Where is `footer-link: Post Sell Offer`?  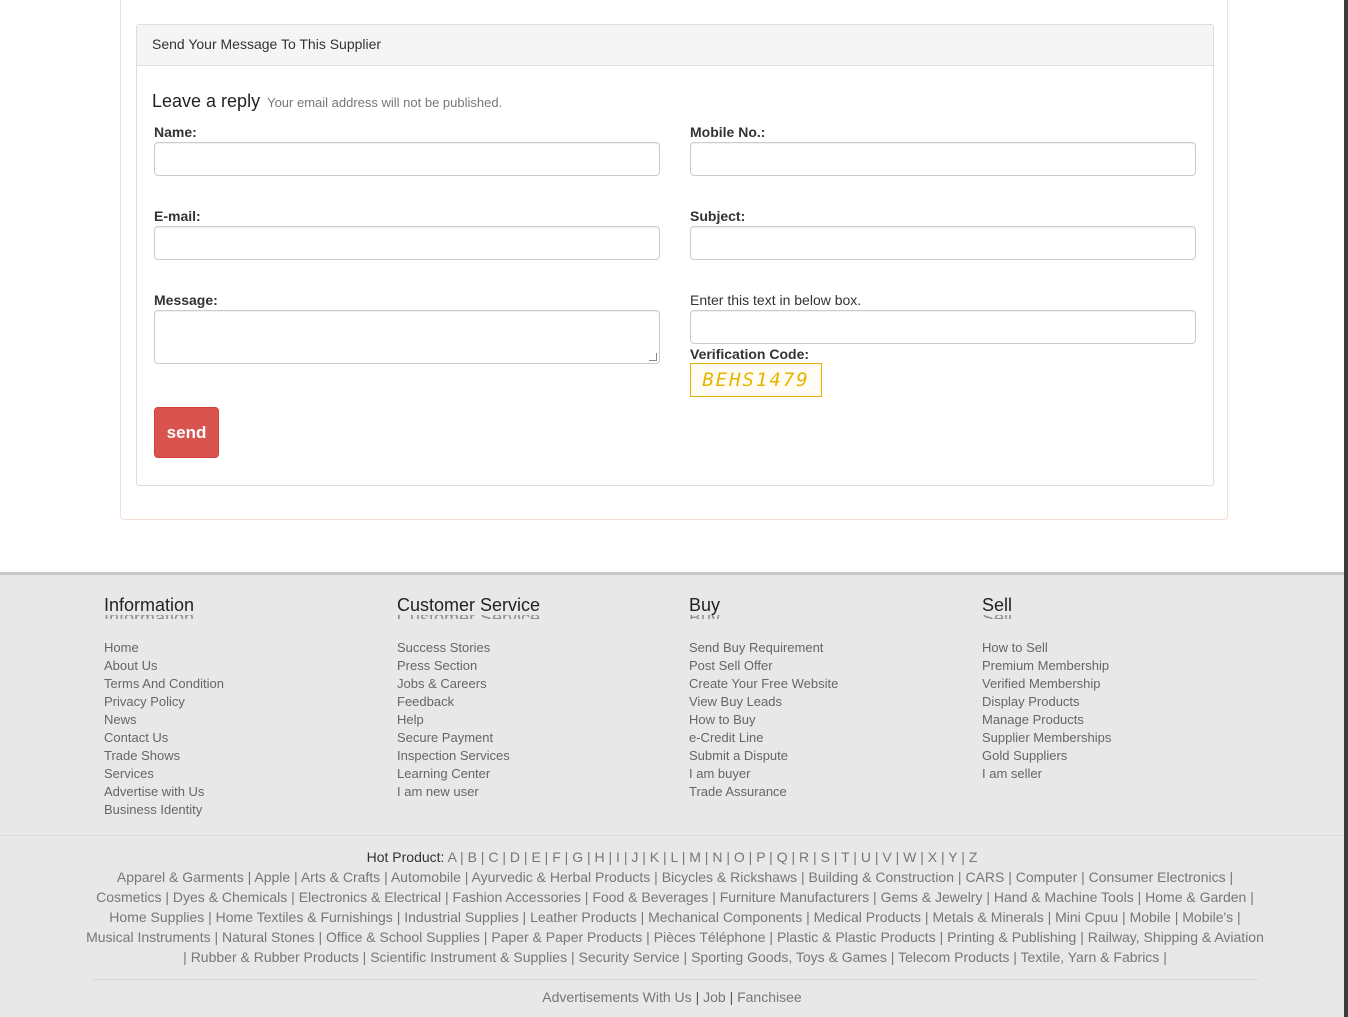 footer-link: Post Sell Offer is located at coordinates (763, 666).